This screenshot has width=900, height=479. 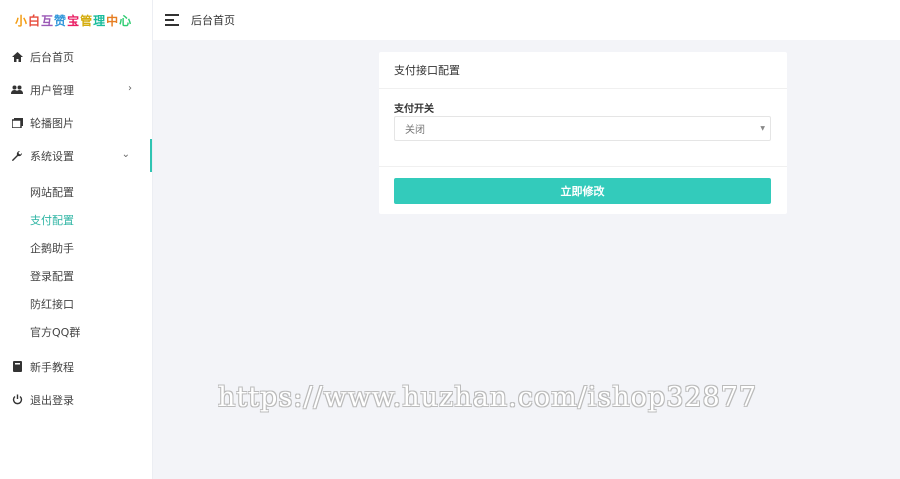 I want to click on logo-char: 白, so click(x=35, y=20).